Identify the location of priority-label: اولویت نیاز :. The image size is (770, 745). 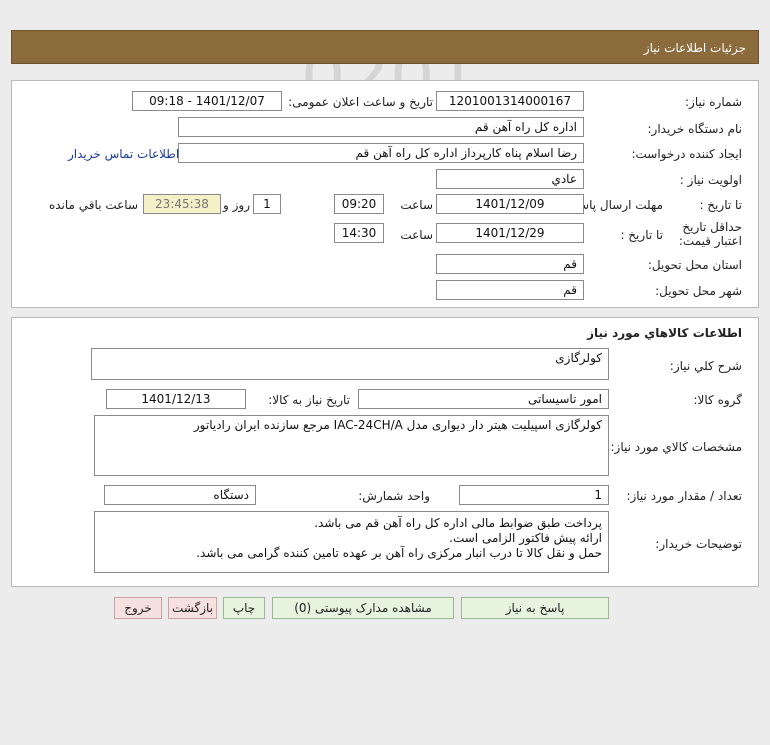
(710, 180).